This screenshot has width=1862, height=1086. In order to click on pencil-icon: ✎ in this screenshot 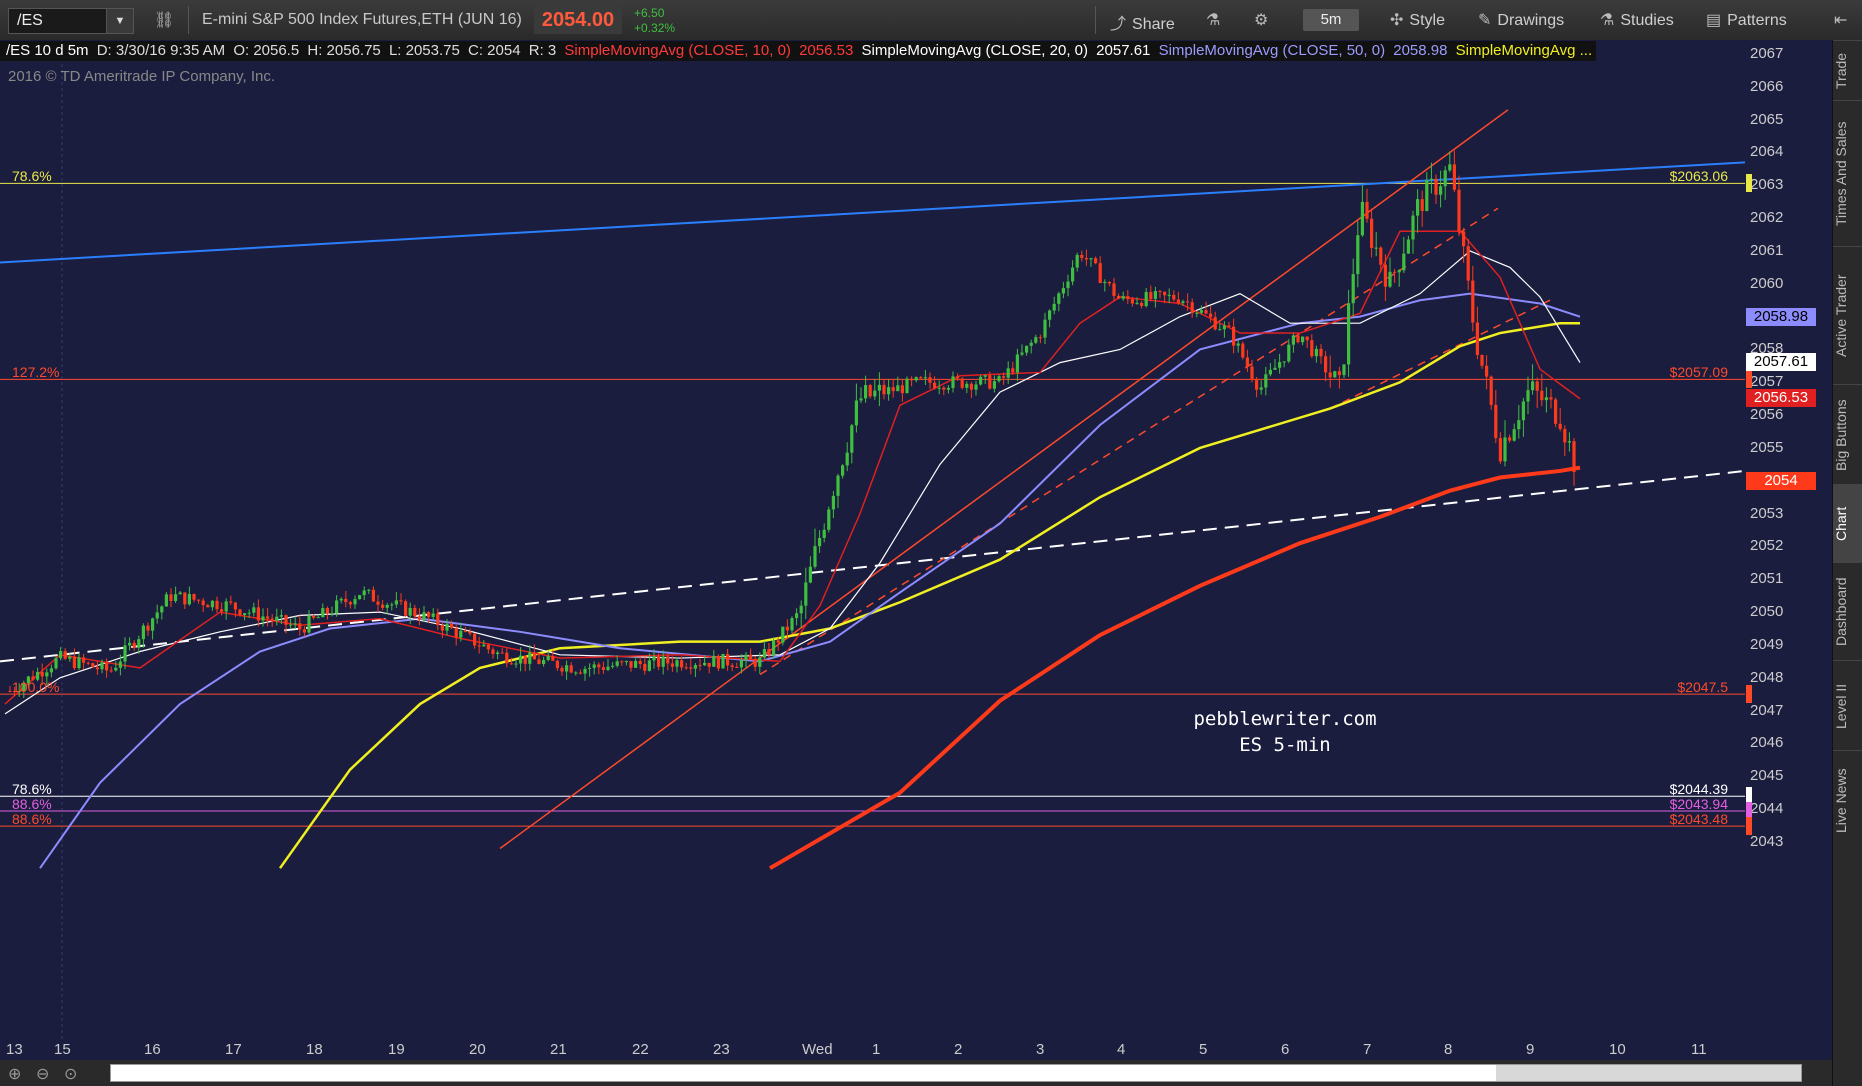, I will do `click(1485, 20)`.